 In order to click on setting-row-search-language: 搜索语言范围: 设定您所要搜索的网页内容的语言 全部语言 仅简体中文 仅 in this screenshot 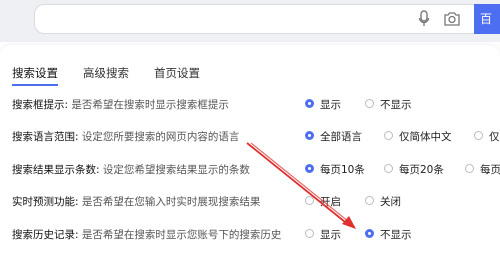, I will do `click(256, 137)`.